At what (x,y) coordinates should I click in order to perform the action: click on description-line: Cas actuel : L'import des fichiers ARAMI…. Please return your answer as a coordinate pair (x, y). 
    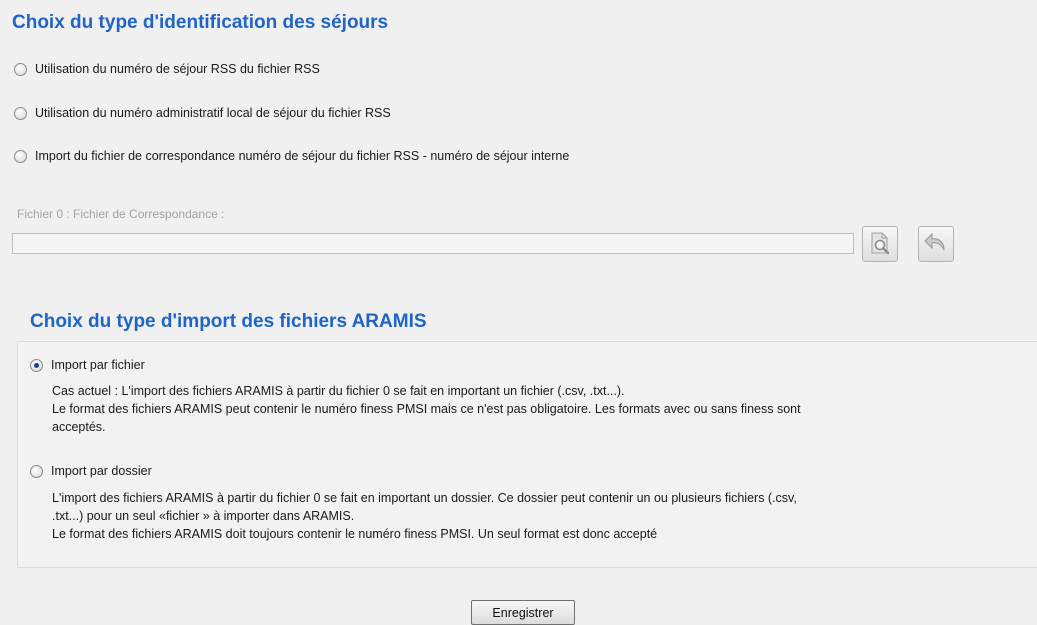
    Looking at the image, I should click on (338, 391).